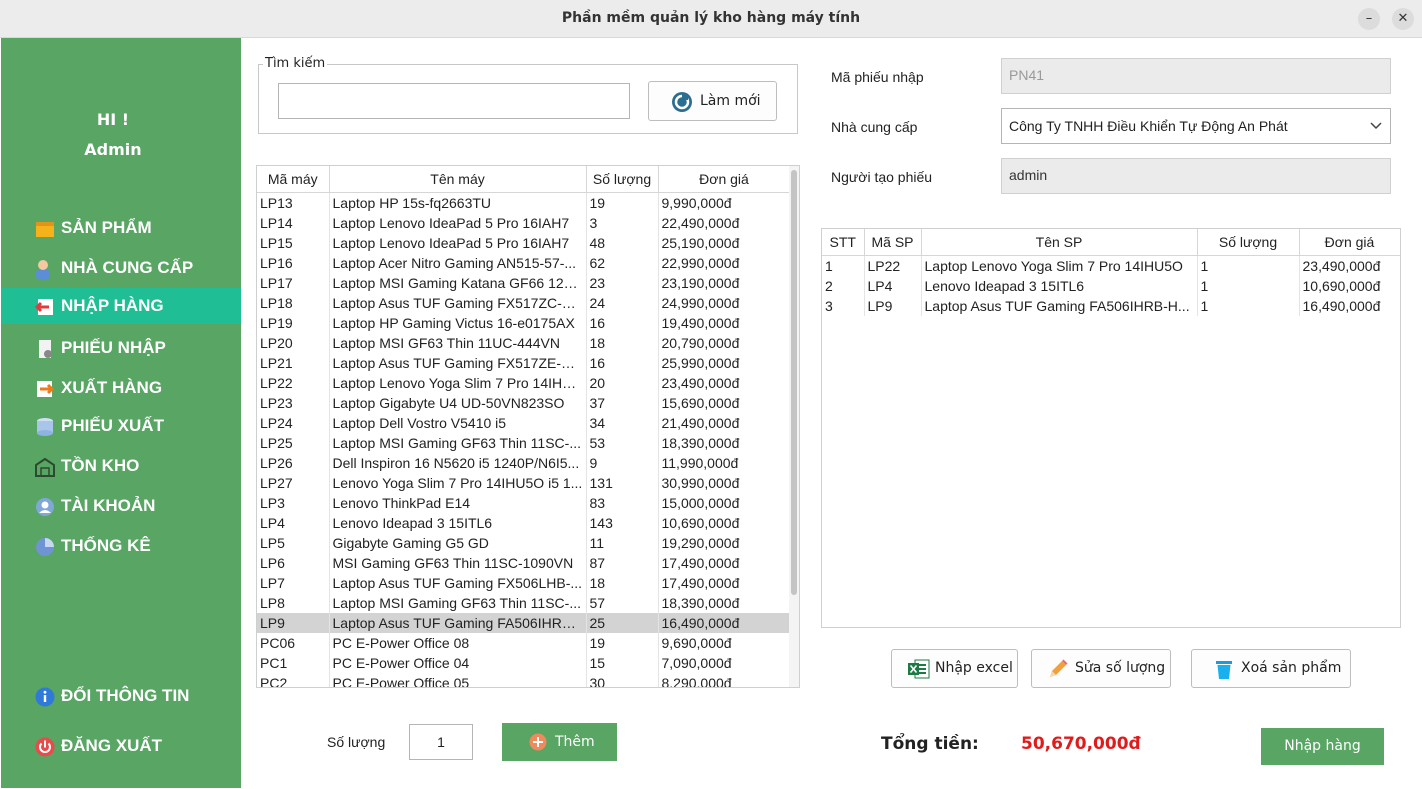  I want to click on sidebar-item-import: NHẬP HÀNG, so click(121, 306).